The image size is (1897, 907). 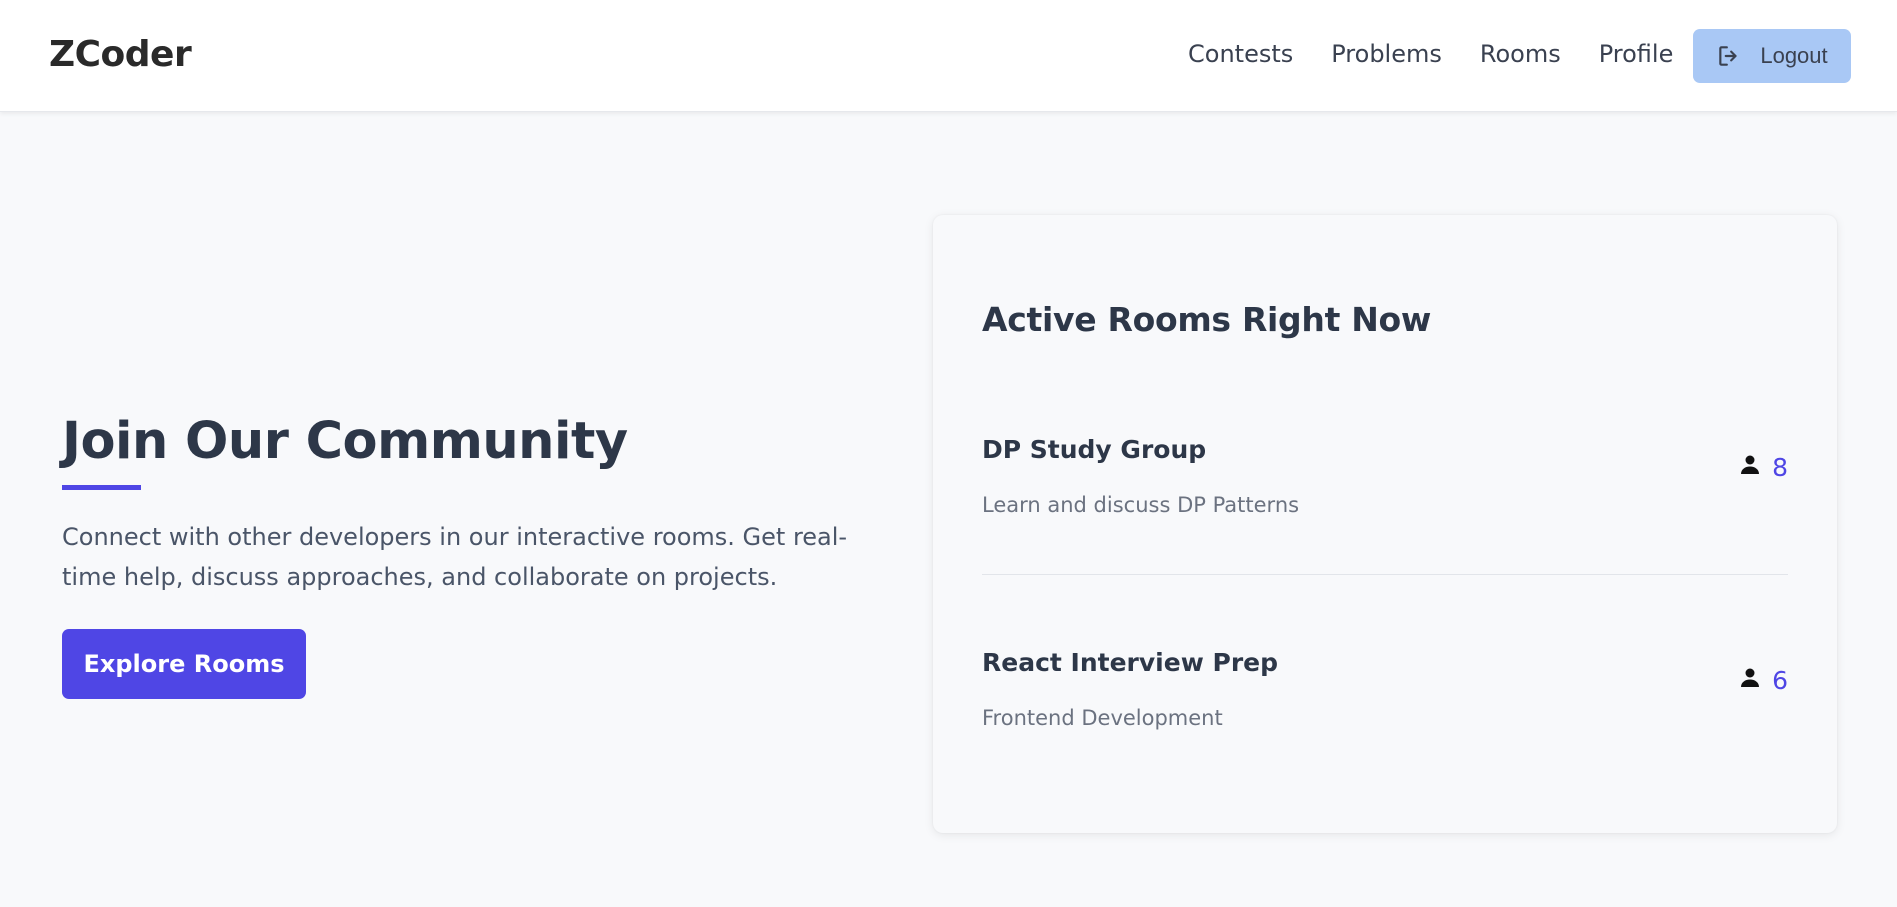 I want to click on room-name: DP Study Group, so click(x=1094, y=449).